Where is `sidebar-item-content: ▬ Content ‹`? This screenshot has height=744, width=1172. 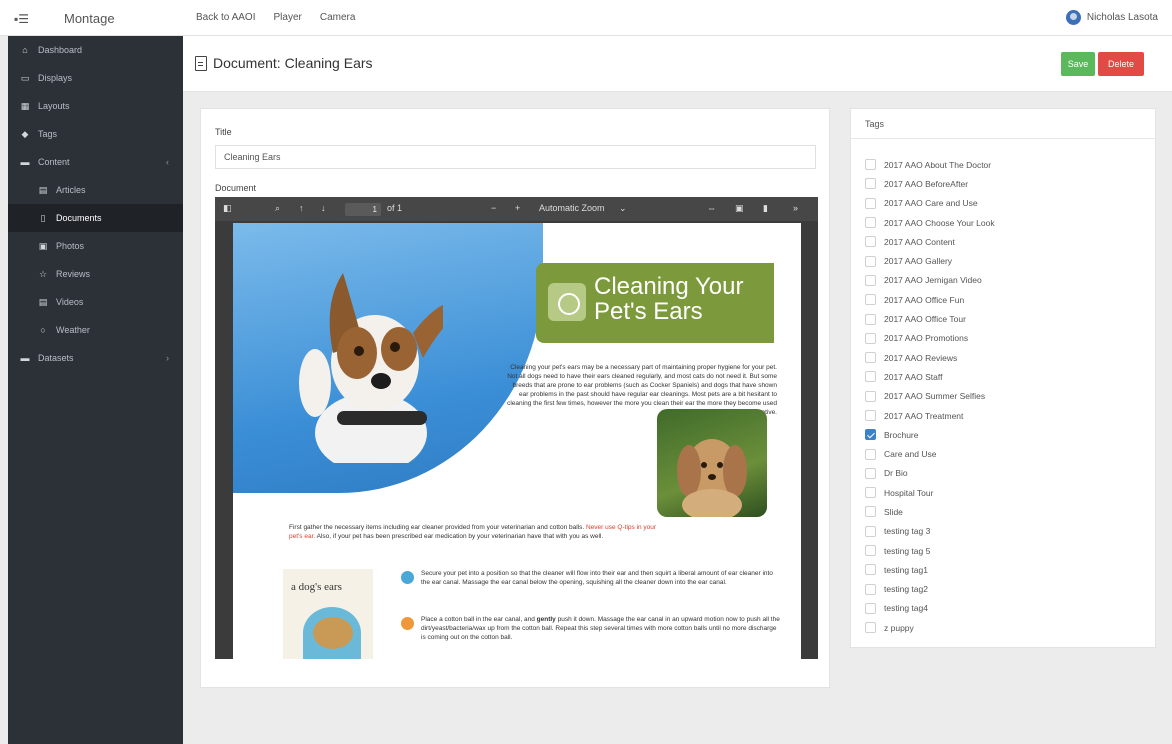 sidebar-item-content: ▬ Content ‹ is located at coordinates (95, 162).